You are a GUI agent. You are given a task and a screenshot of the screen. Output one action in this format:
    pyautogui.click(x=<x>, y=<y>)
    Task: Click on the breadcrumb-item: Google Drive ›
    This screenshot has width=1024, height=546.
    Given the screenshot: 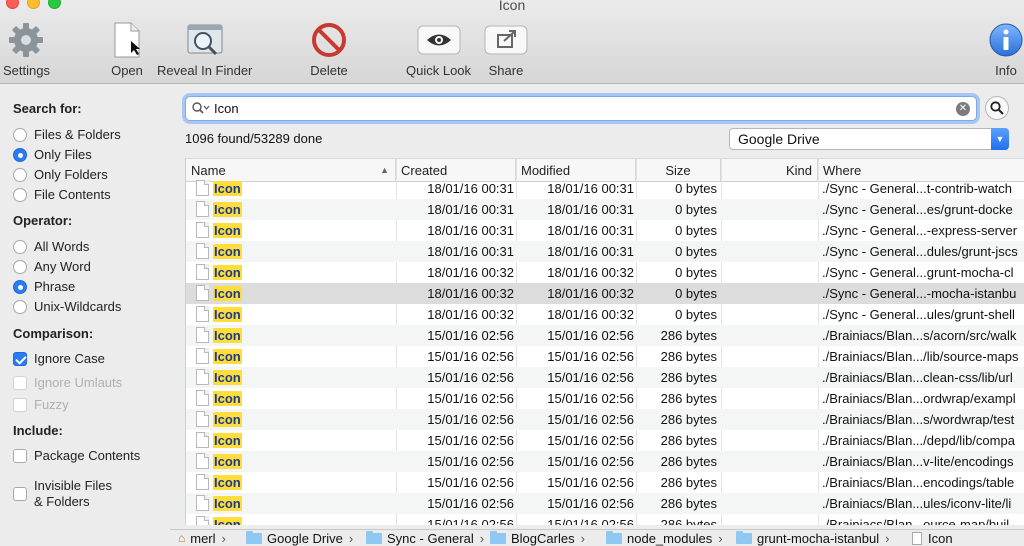 What is the action you would take?
    pyautogui.click(x=302, y=538)
    